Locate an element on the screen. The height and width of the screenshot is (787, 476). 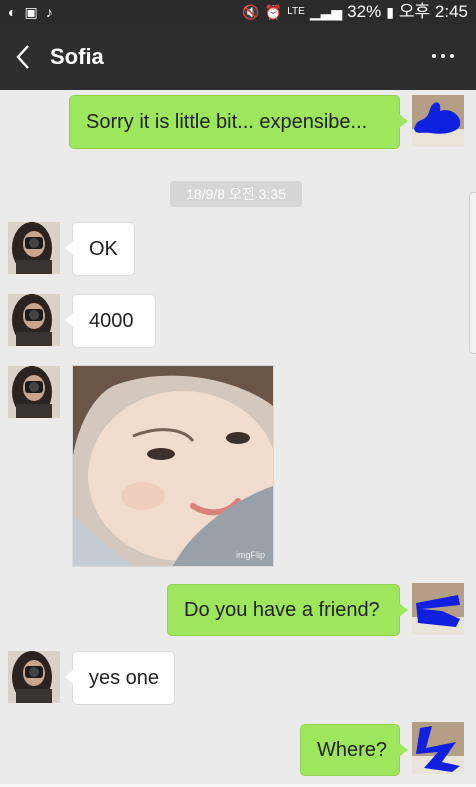
contact-name: Sofia is located at coordinates (77, 56).